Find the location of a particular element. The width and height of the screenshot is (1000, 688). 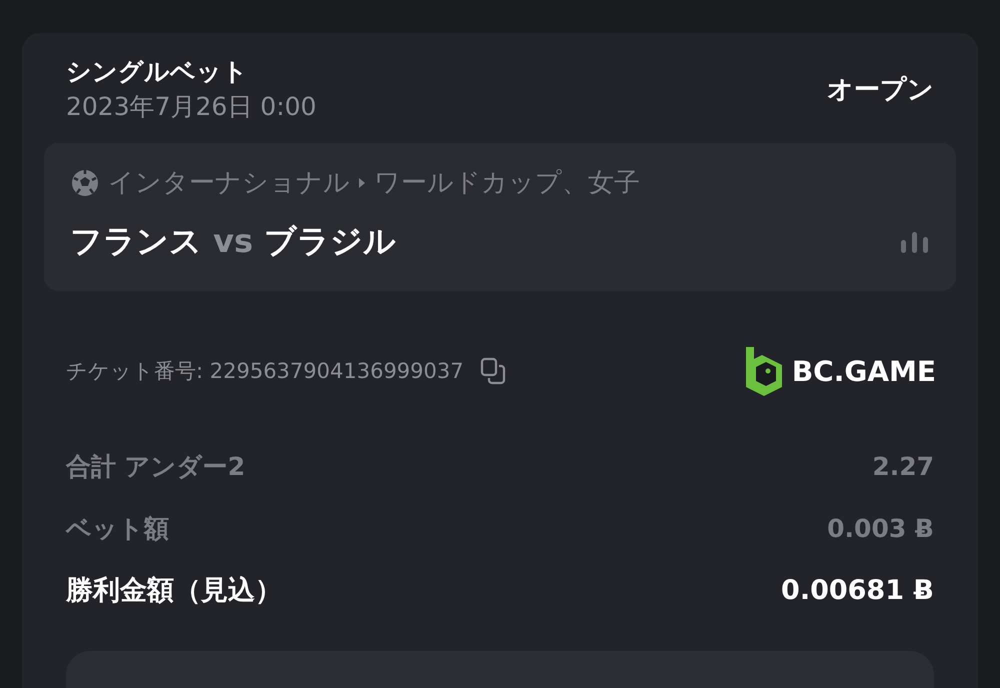

soccer-ball-icon is located at coordinates (85, 183).